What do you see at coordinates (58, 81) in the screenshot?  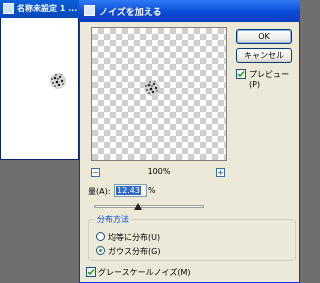 I see `noise-blob-image` at bounding box center [58, 81].